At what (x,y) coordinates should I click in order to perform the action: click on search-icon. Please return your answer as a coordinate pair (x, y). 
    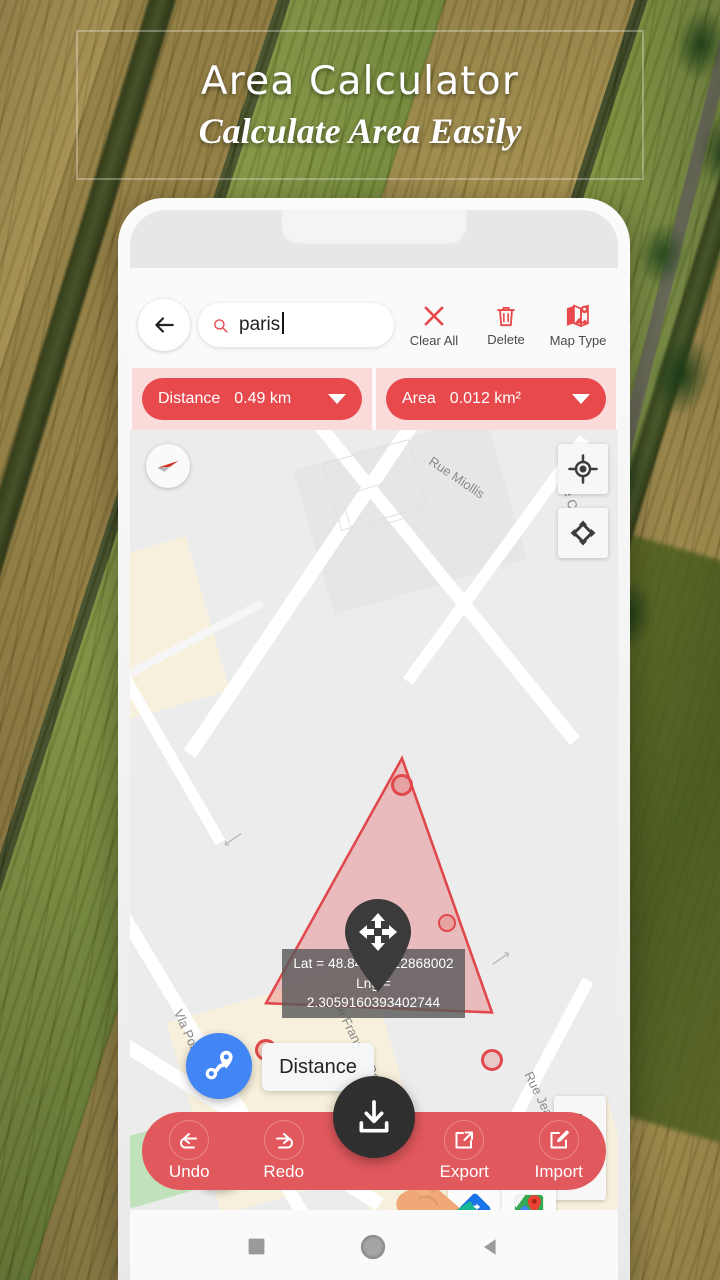
    Looking at the image, I should click on (221, 325).